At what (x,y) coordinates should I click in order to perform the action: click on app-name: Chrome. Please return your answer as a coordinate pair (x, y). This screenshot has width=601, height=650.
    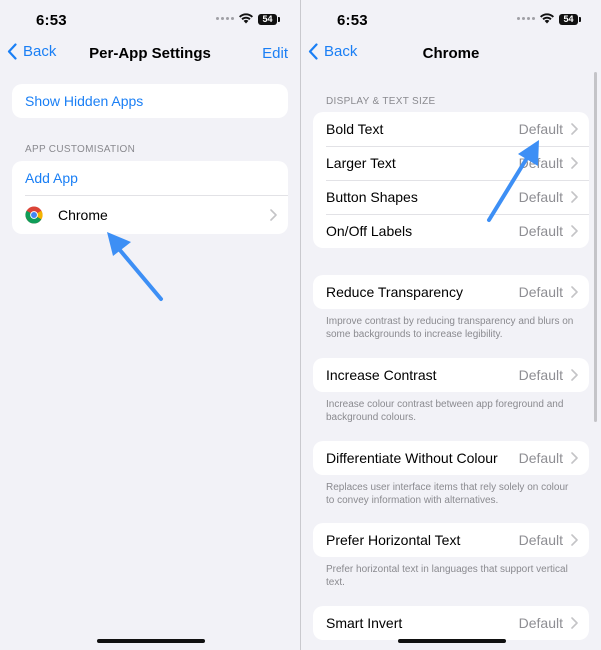
    Looking at the image, I should click on (83, 214).